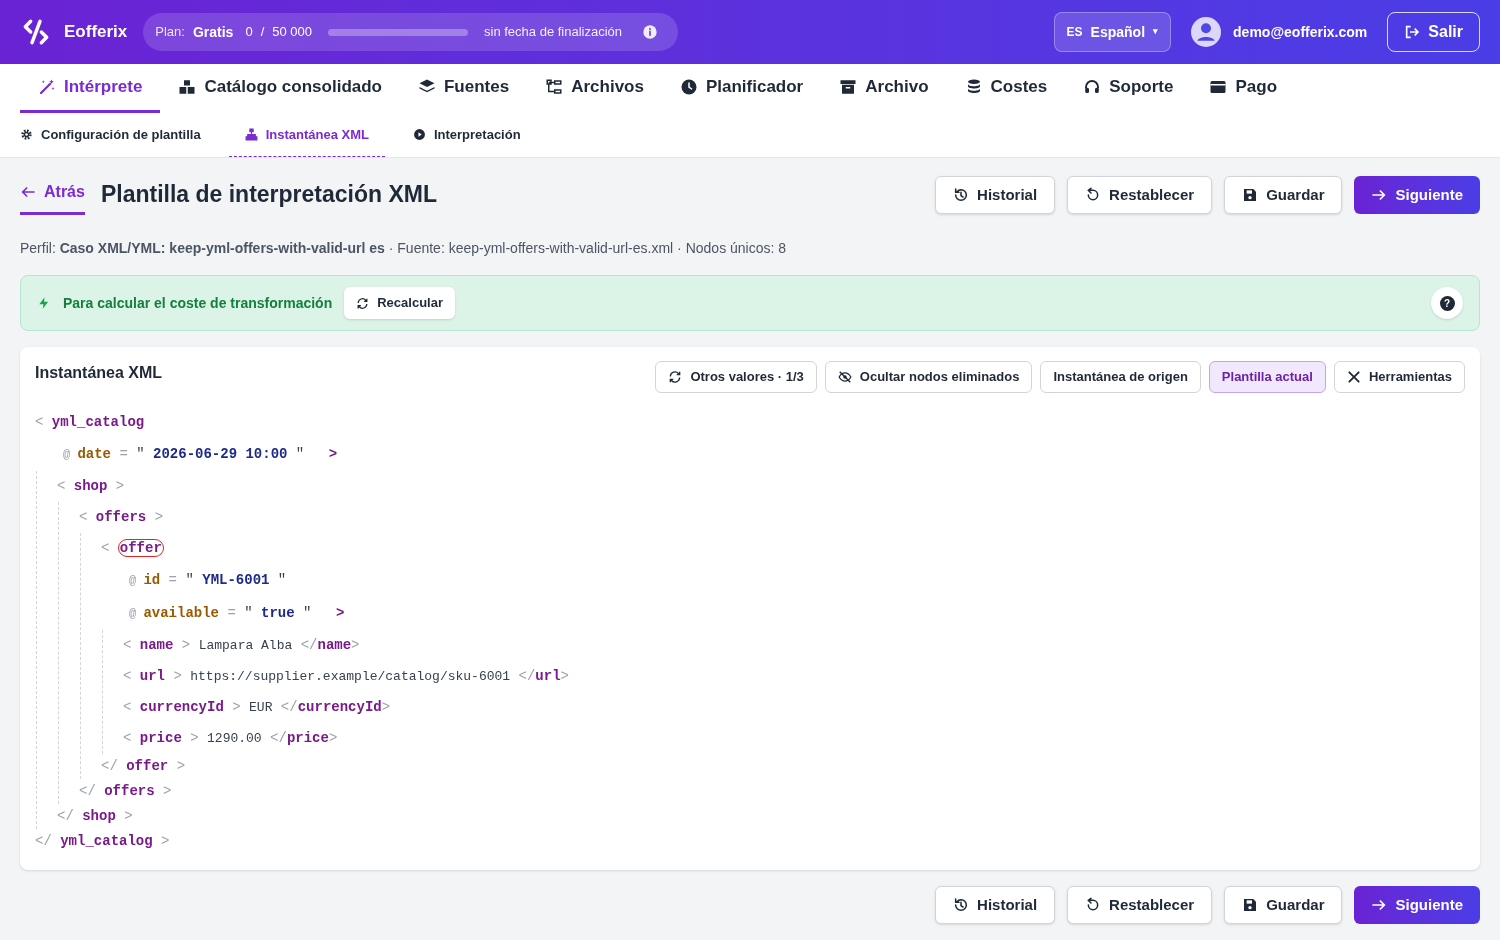  Describe the element at coordinates (1433, 32) in the screenshot. I see `logout-button: Salir` at that location.